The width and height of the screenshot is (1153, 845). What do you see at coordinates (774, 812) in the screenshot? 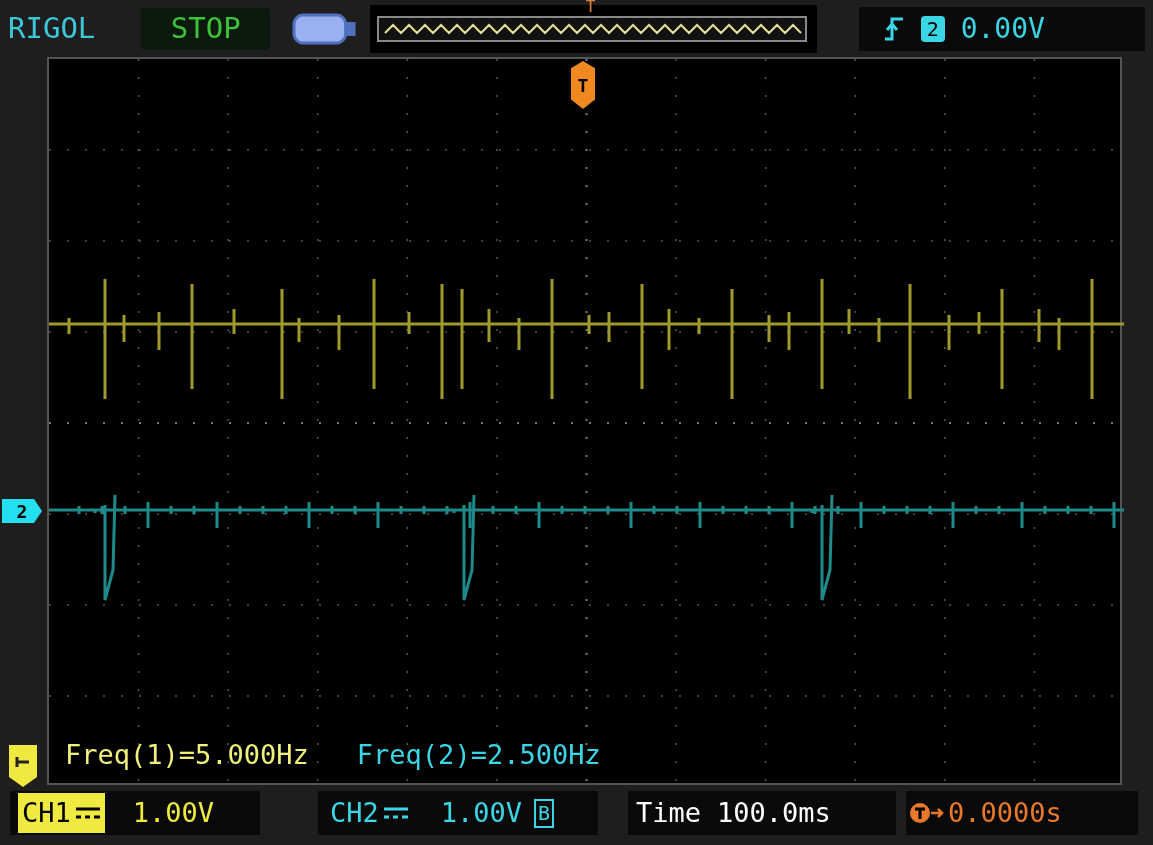
I see `timebase-value: 100.0ms` at bounding box center [774, 812].